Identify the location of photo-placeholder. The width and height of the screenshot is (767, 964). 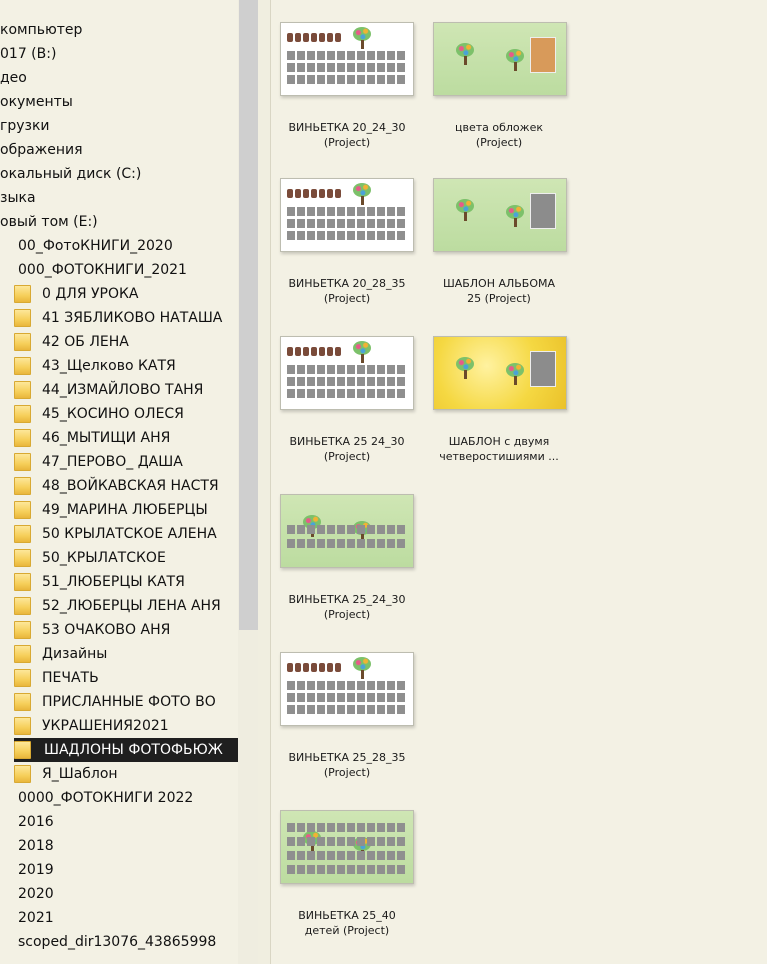
(543, 369).